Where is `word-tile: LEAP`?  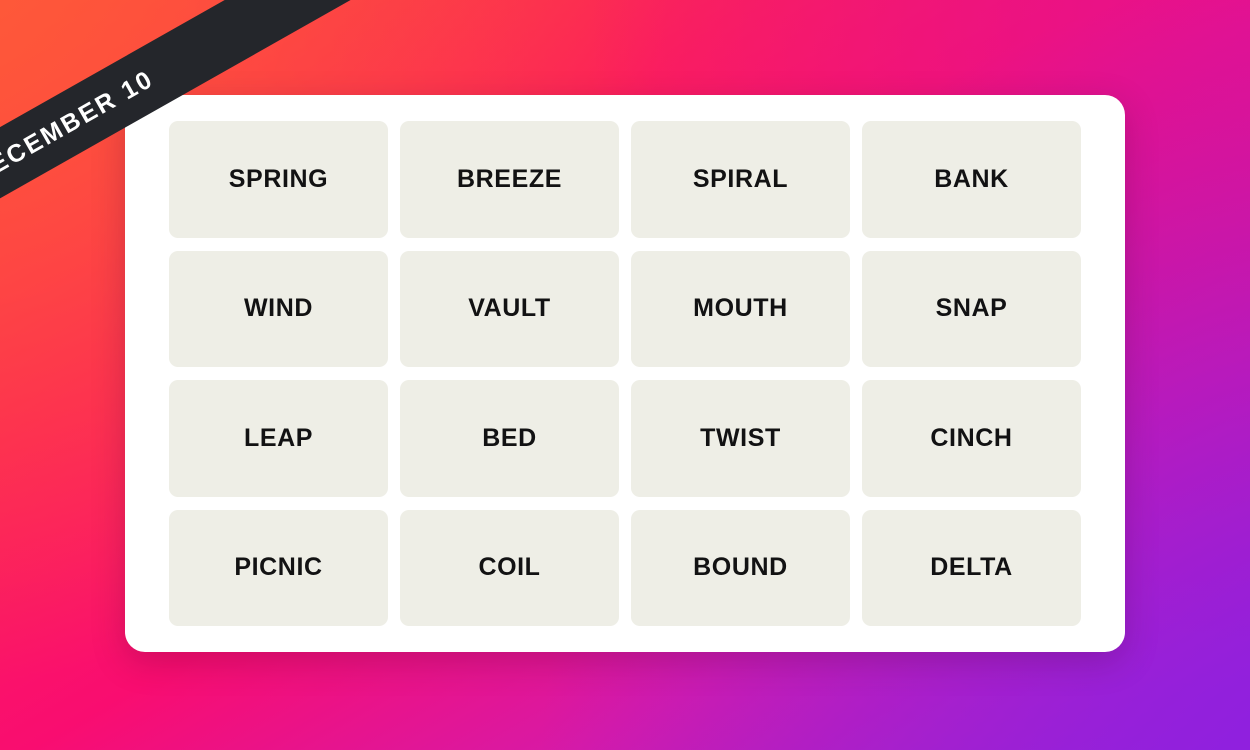 word-tile: LEAP is located at coordinates (278, 438).